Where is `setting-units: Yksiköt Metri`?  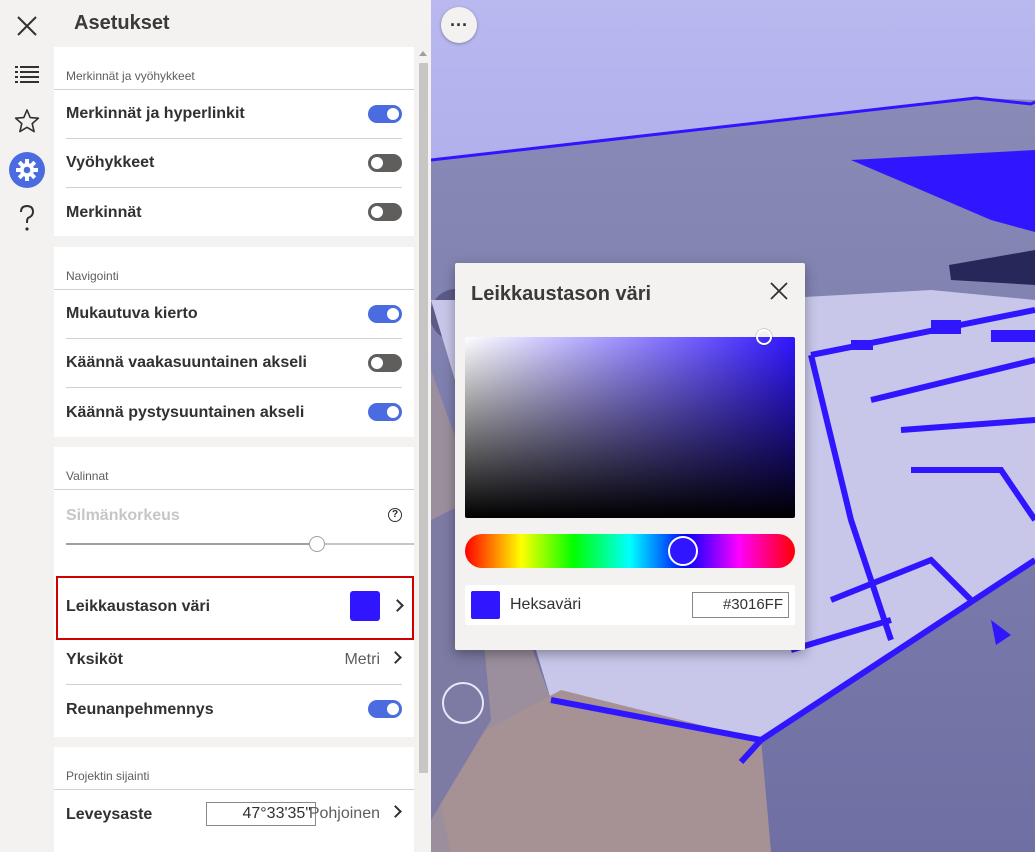 setting-units: Yksiköt Metri is located at coordinates (234, 660).